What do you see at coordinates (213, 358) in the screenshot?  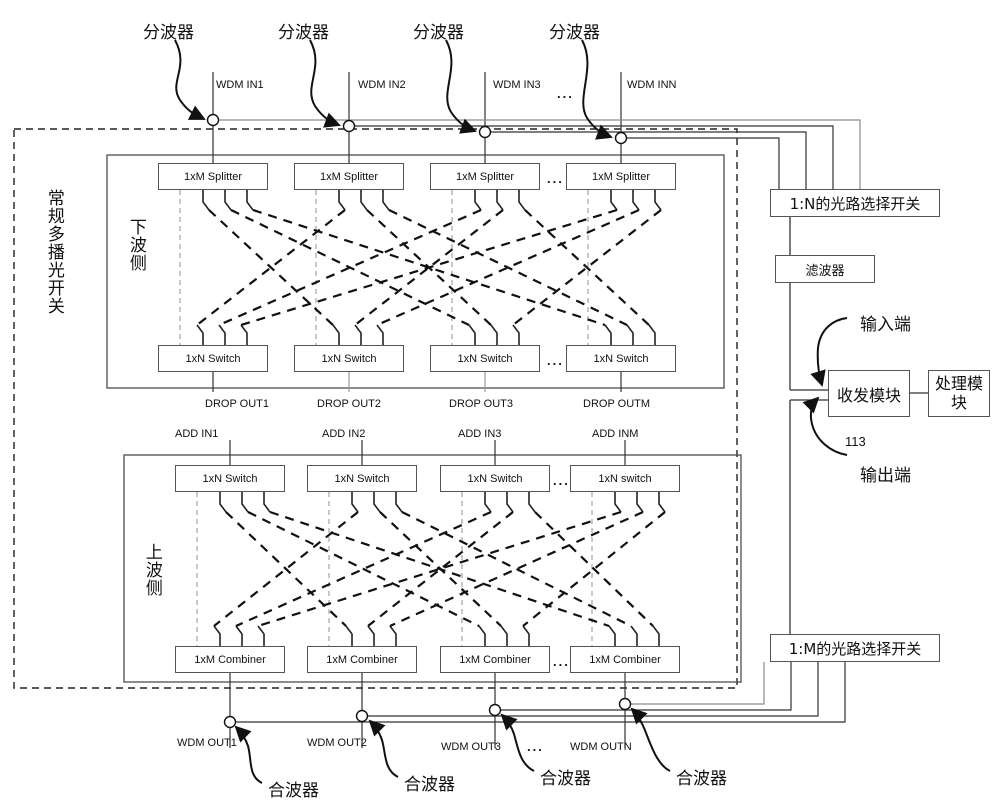 I see `drop-switch-box-1: 1xN Switch` at bounding box center [213, 358].